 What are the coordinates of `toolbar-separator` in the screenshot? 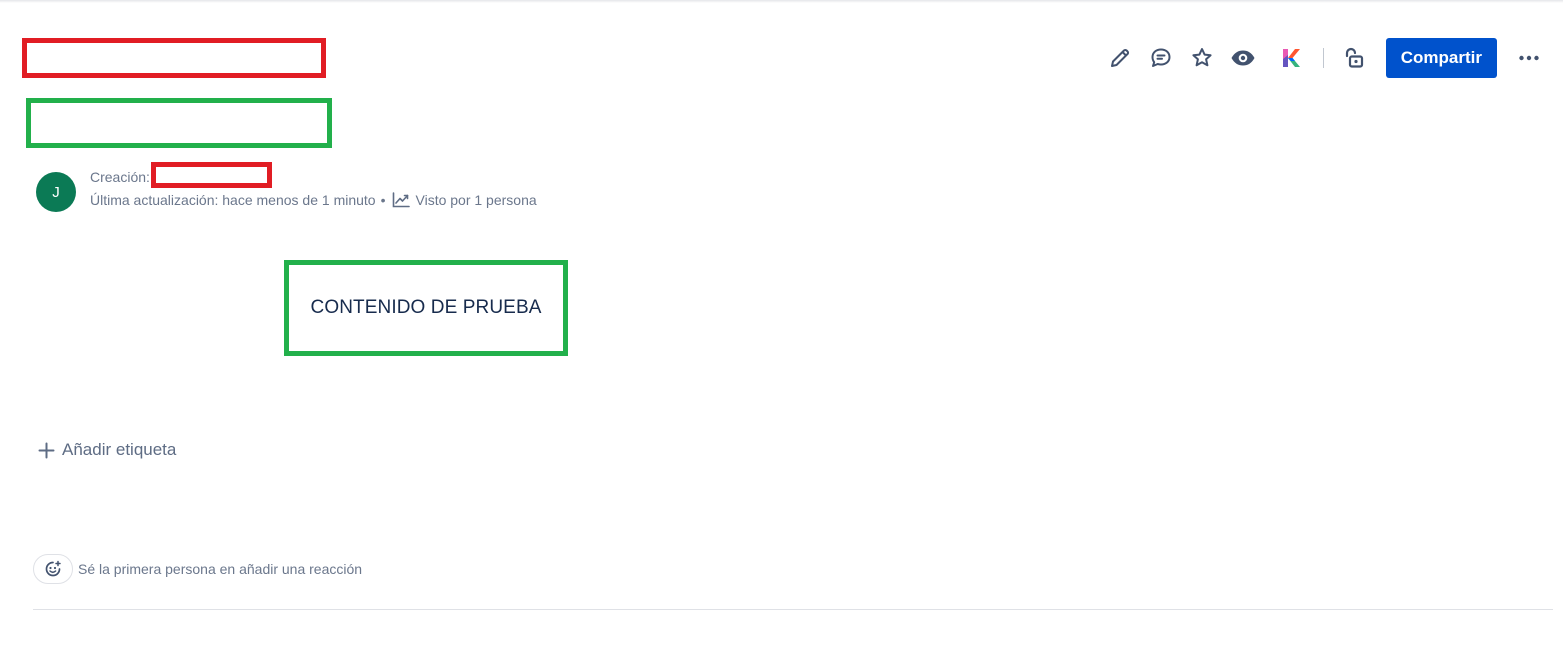 It's located at (1323, 58).